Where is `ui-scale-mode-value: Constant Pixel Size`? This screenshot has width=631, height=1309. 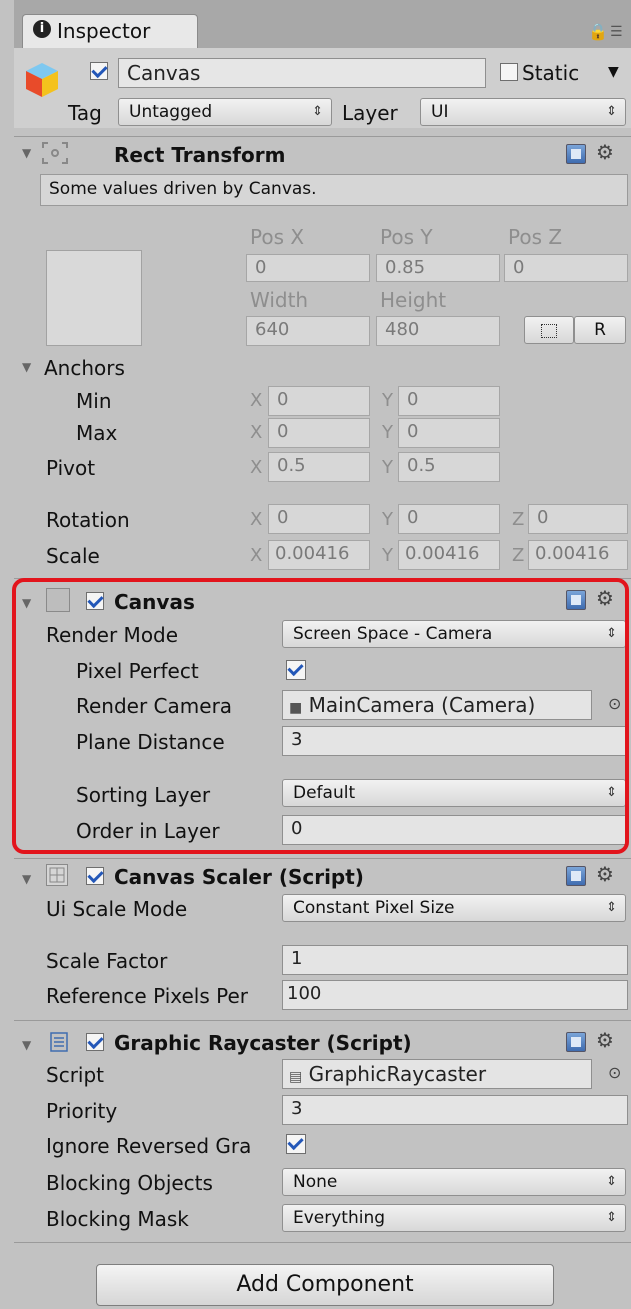 ui-scale-mode-value: Constant Pixel Size is located at coordinates (374, 908).